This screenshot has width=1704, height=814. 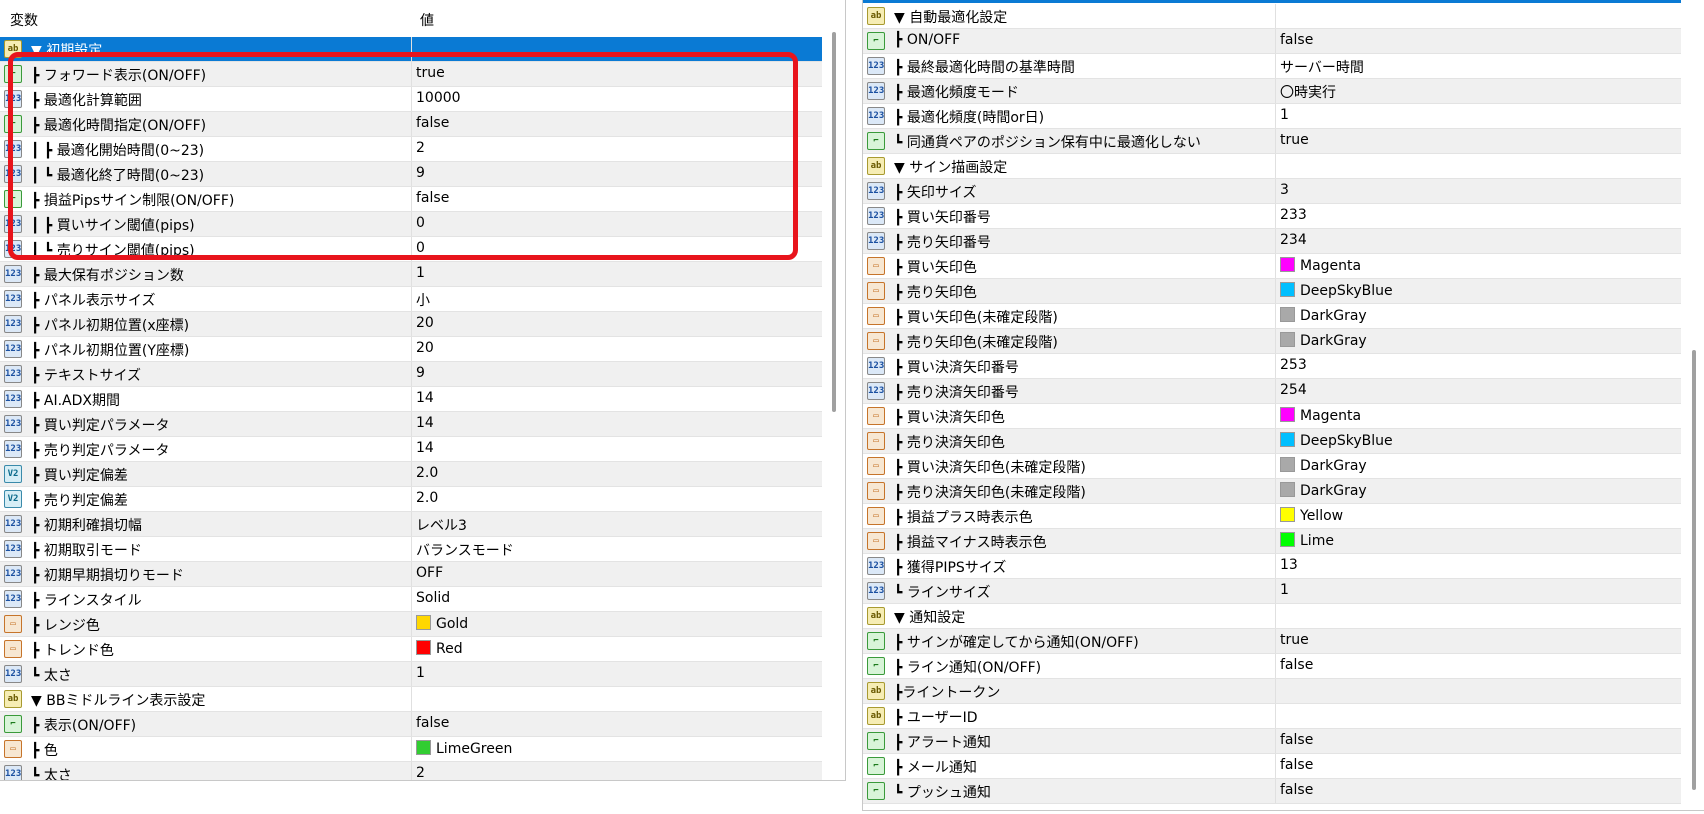 I want to click on table-row: ⌐ ┣ メール通知 false, so click(x=1272, y=766).